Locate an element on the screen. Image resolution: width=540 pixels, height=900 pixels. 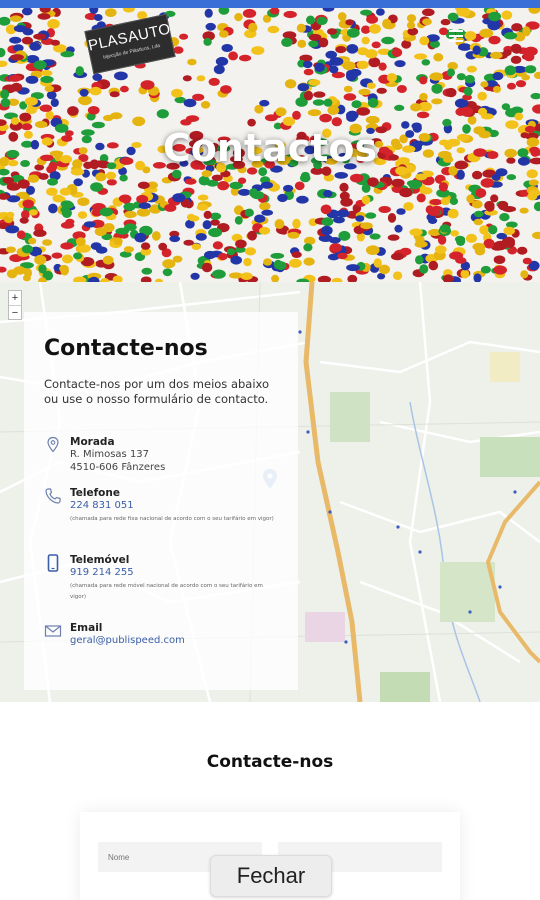
email-link: geral@publispeed.com is located at coordinates (175, 640).